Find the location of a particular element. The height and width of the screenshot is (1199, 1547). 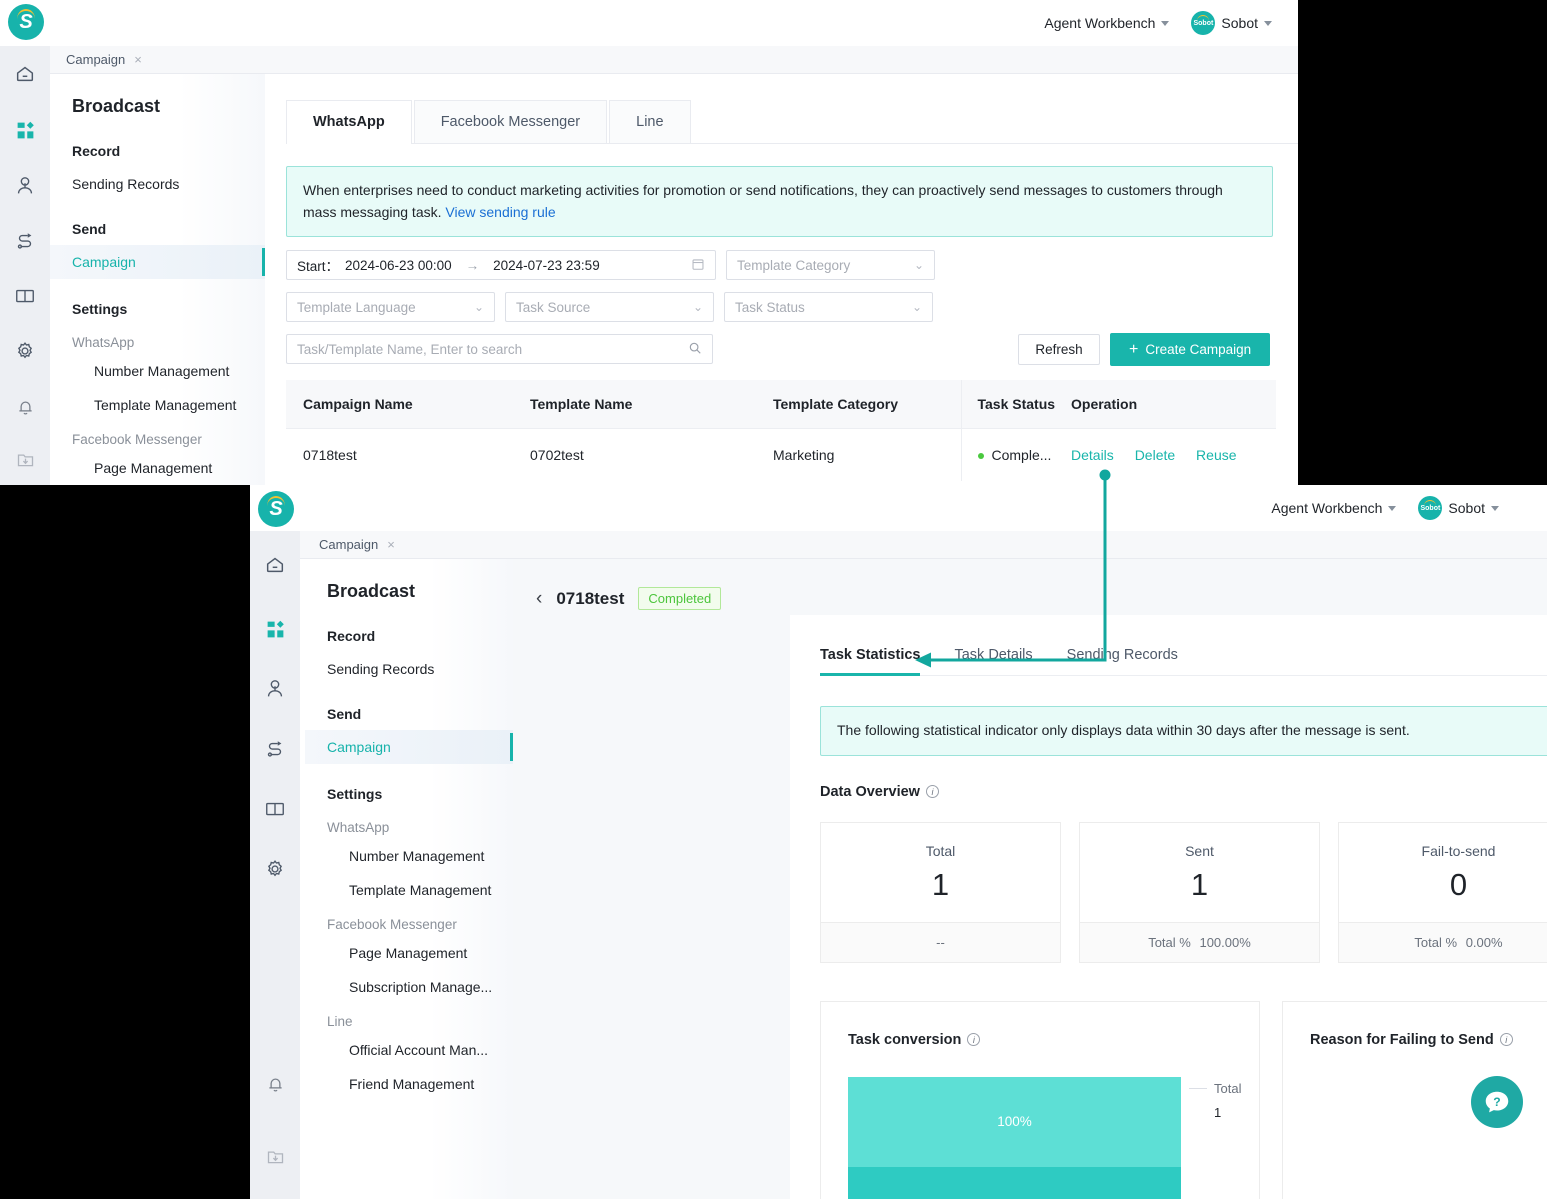

task-status-select: Task Status ⌄ is located at coordinates (828, 307).